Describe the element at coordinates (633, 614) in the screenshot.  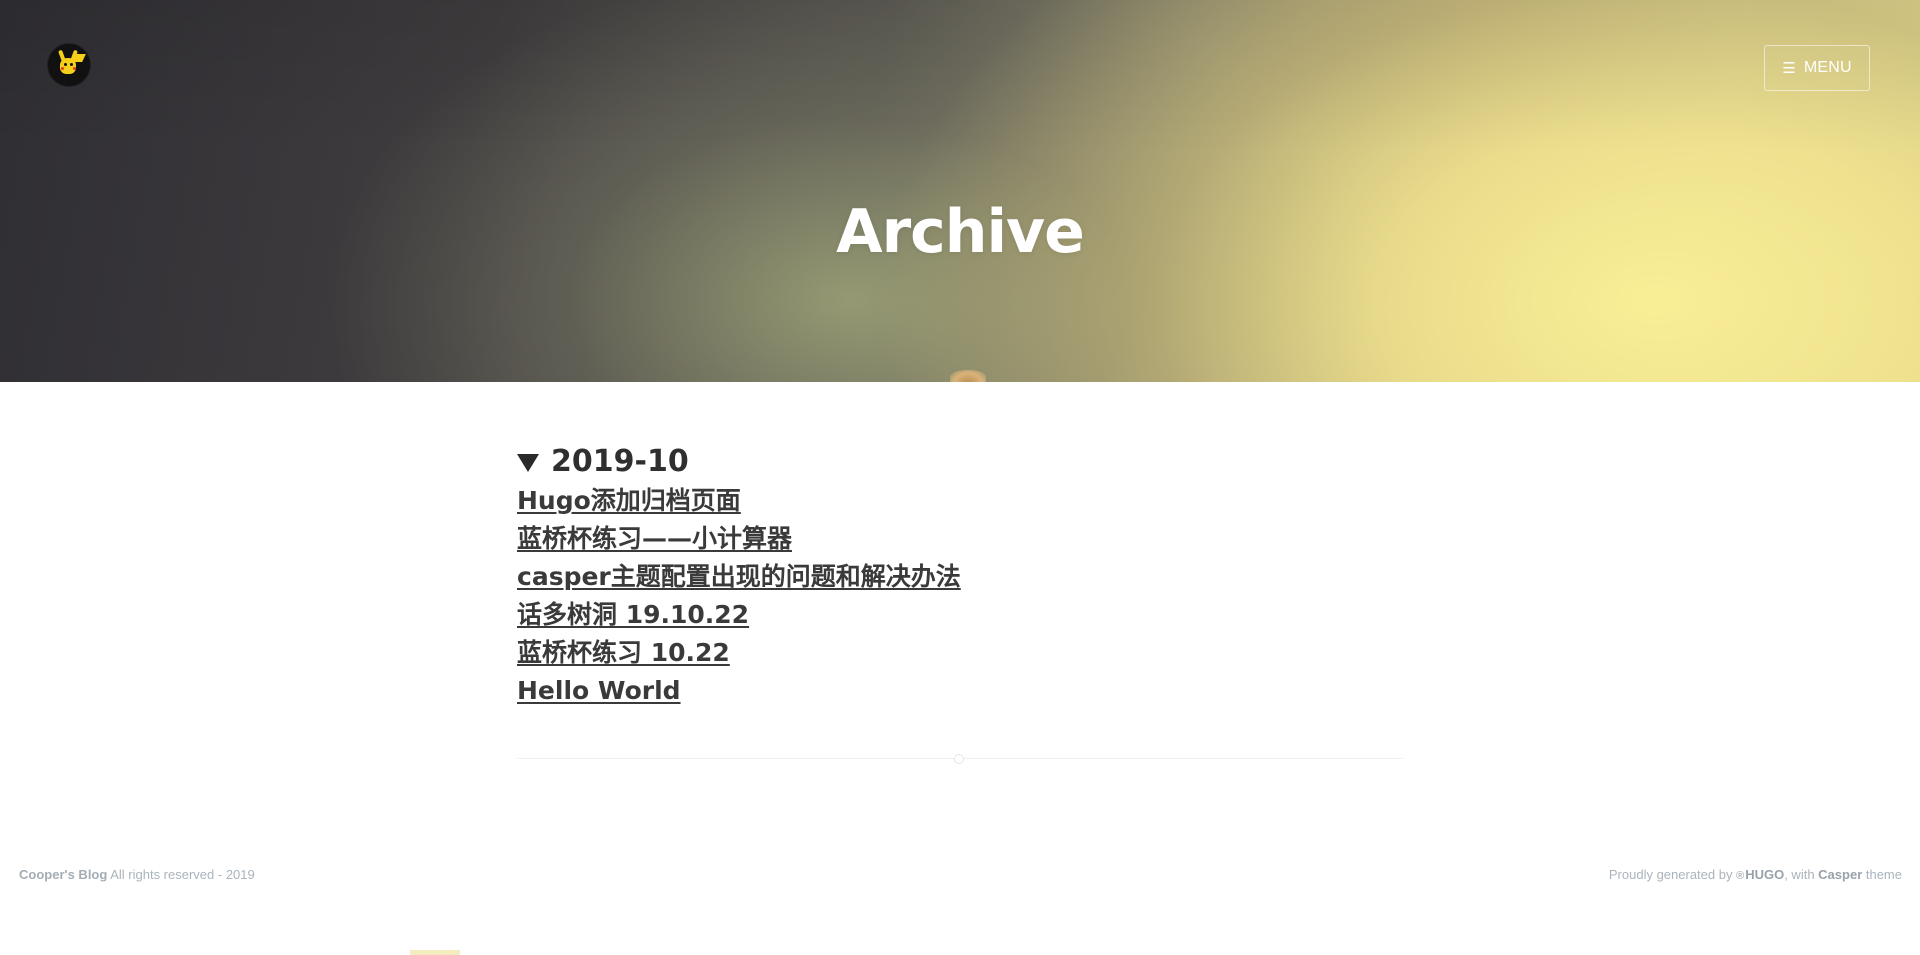
I see `post-link: 话多树洞 19.10.22` at that location.